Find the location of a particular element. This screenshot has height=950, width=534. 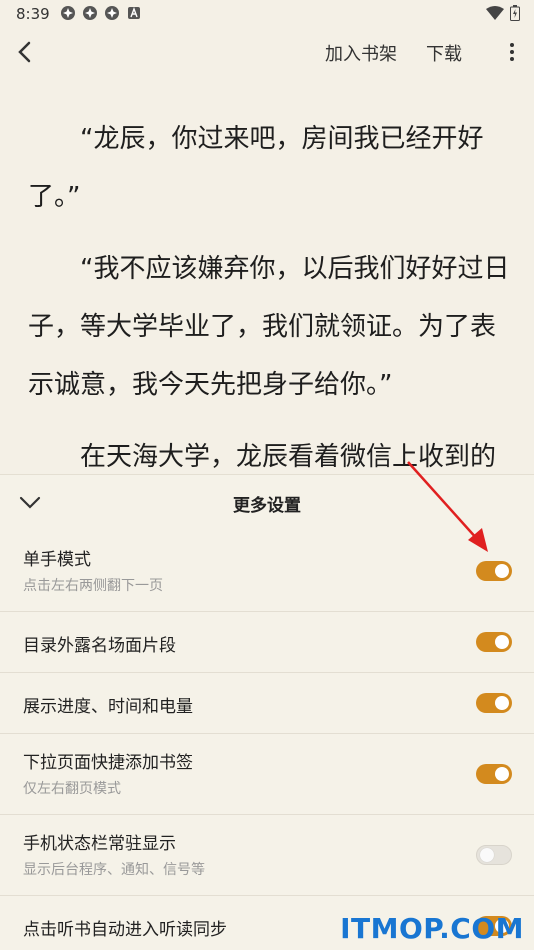

watermark: ITMOP.COM is located at coordinates (432, 928).